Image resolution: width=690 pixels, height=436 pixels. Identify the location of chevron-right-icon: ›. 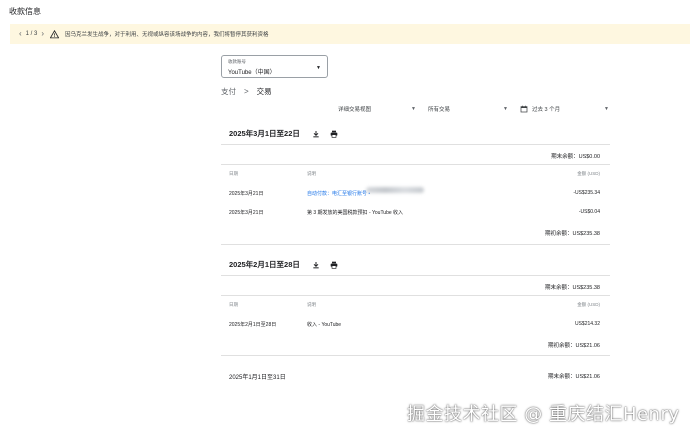
(42, 34).